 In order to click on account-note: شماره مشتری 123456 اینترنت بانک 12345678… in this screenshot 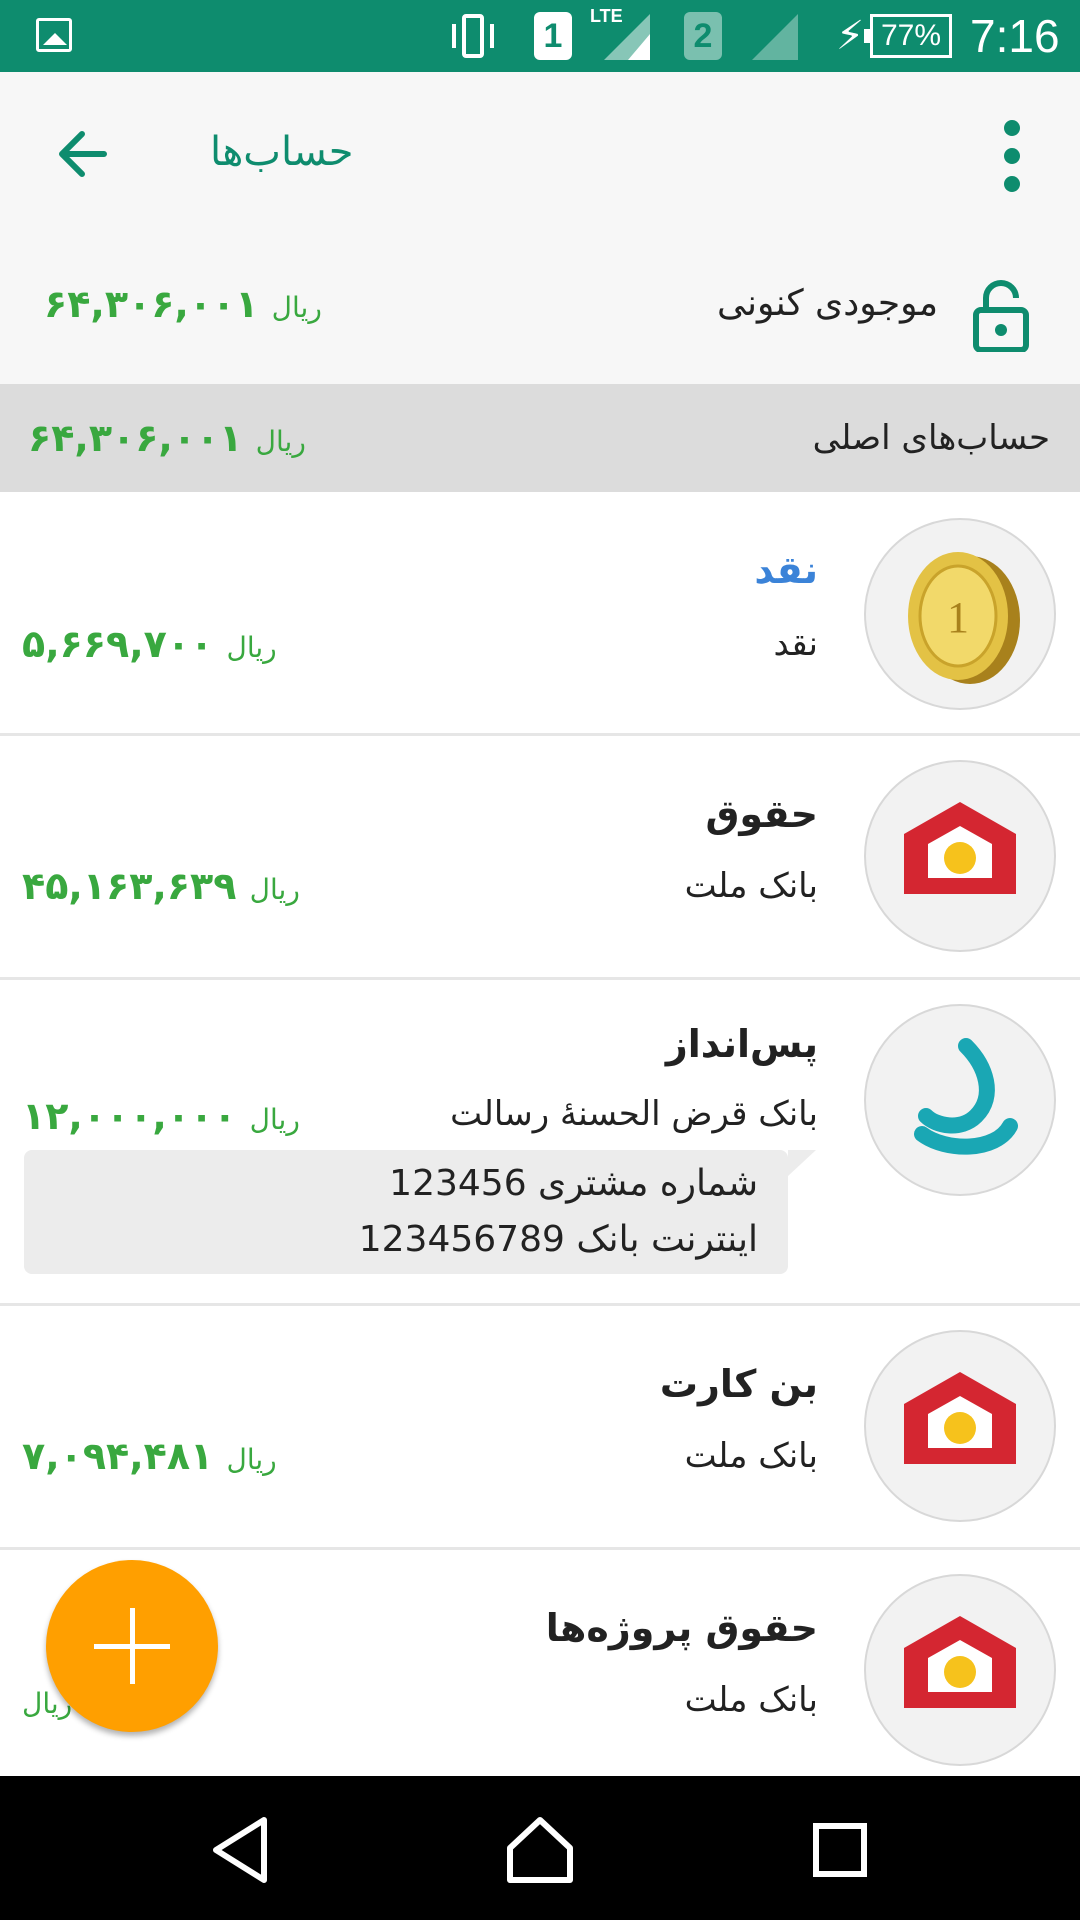, I will do `click(420, 1212)`.